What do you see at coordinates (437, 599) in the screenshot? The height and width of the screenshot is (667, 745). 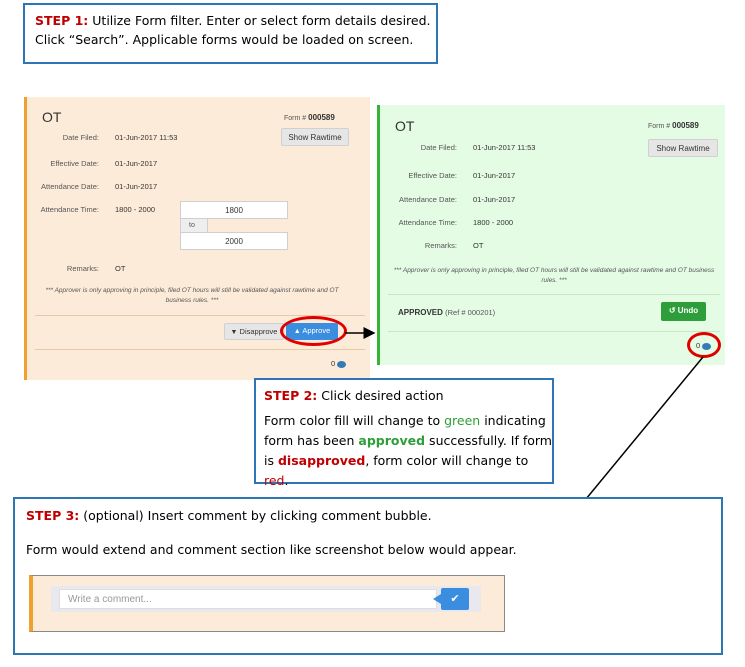 I see `submit-button-arrow` at bounding box center [437, 599].